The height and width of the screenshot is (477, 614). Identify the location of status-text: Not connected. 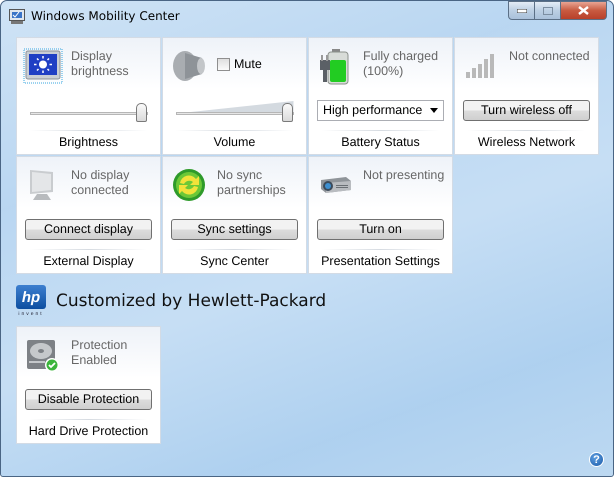
(550, 56).